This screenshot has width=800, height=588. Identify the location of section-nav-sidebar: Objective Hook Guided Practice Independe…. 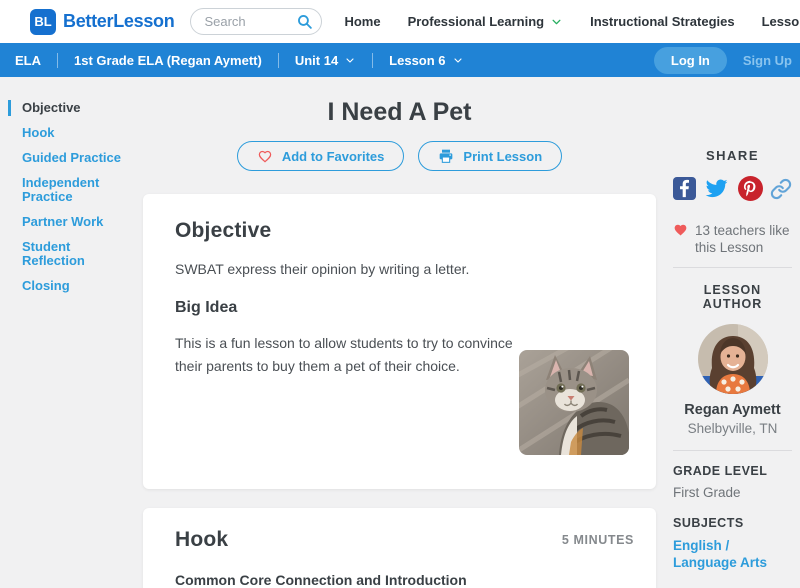
(71, 202).